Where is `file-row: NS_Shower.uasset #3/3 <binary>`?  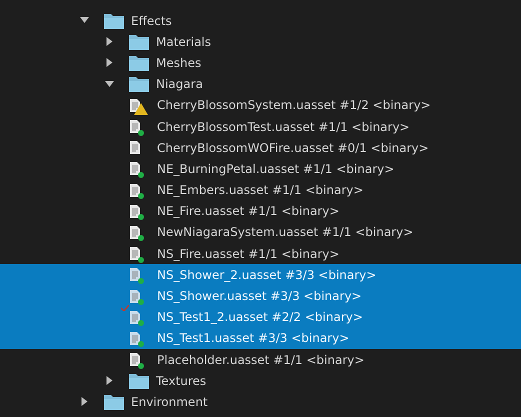
file-row: NS_Shower.uasset #3/3 <binary> is located at coordinates (260, 296).